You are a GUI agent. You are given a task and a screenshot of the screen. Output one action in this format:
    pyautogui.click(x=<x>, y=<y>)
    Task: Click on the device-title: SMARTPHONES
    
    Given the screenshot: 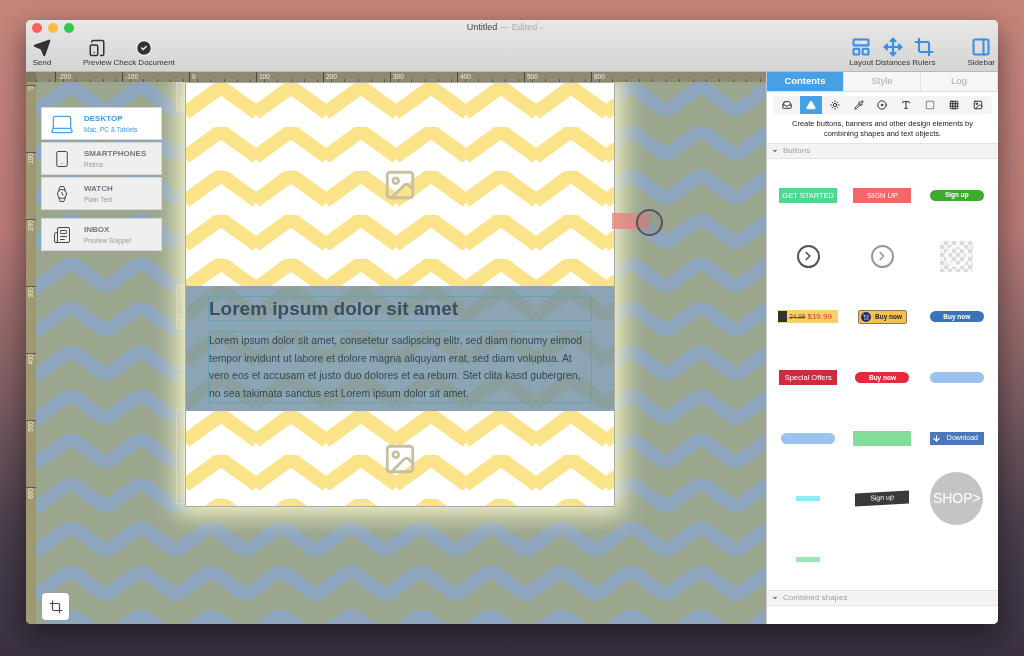 What is the action you would take?
    pyautogui.click(x=115, y=153)
    